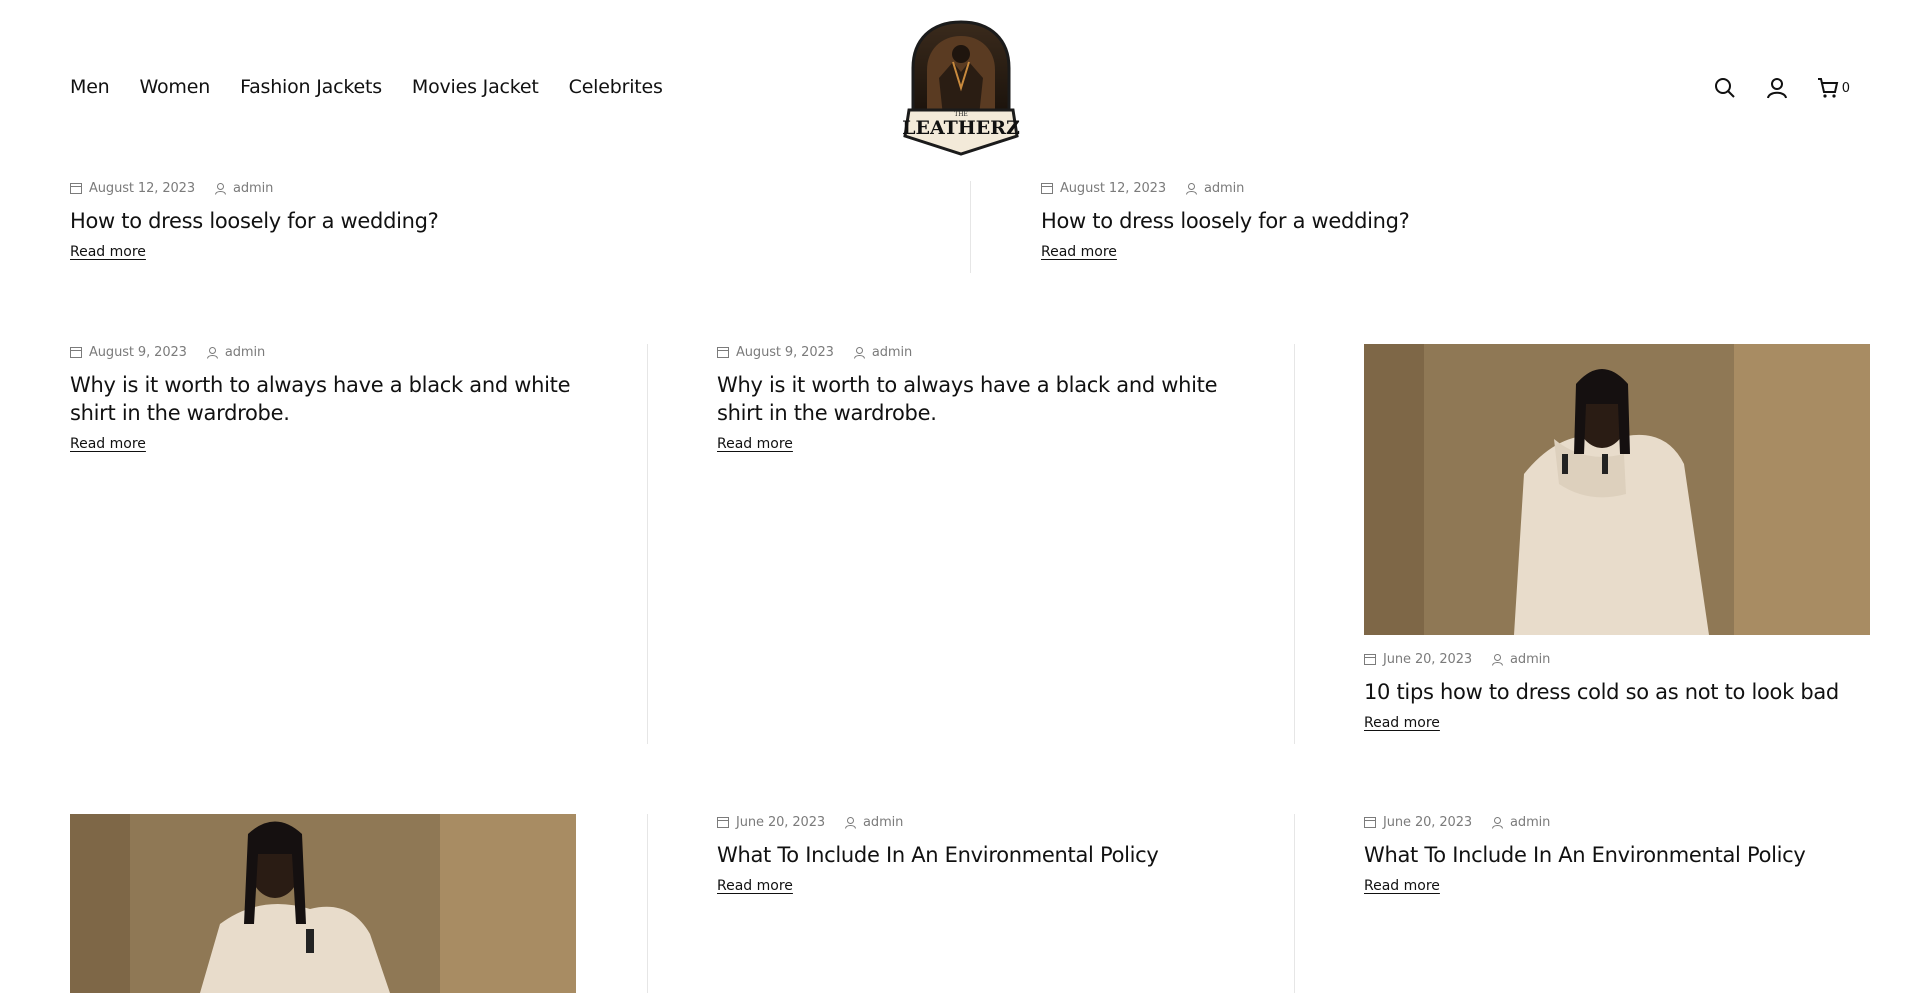  Describe the element at coordinates (1833, 88) in the screenshot. I see `cart-icon: 0` at that location.